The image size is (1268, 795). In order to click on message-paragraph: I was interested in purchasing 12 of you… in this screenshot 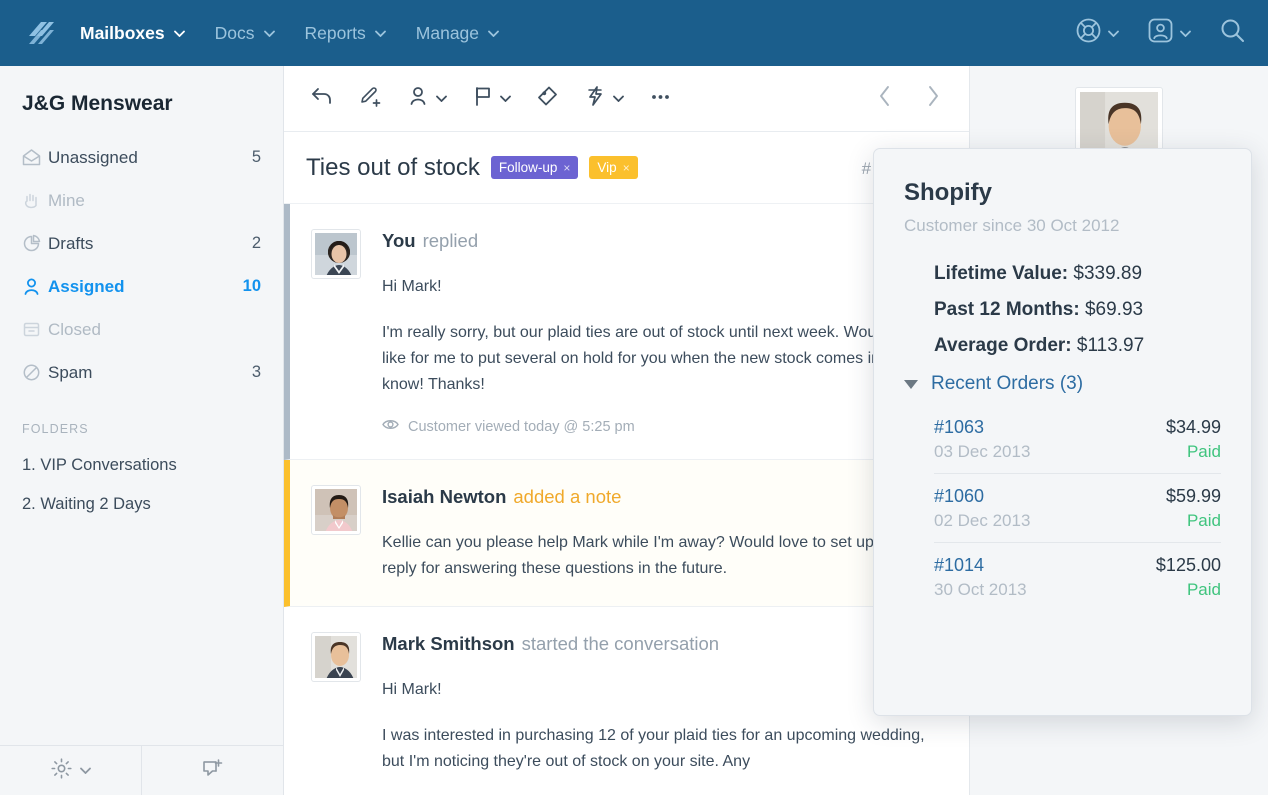, I will do `click(653, 748)`.